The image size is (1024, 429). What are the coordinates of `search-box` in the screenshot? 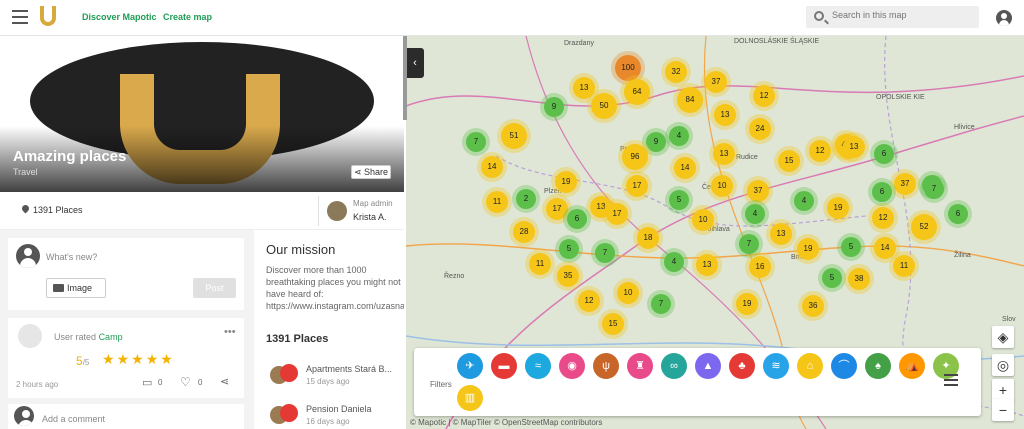 It's located at (892, 17).